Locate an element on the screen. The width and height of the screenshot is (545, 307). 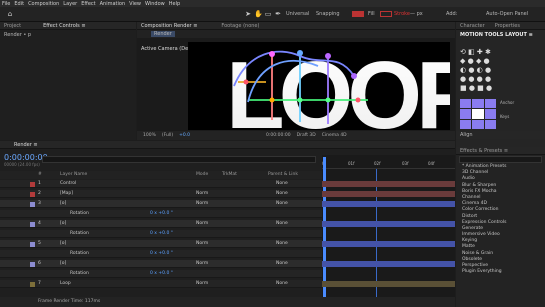
menu-layer: Layer is located at coordinates (70, 4).